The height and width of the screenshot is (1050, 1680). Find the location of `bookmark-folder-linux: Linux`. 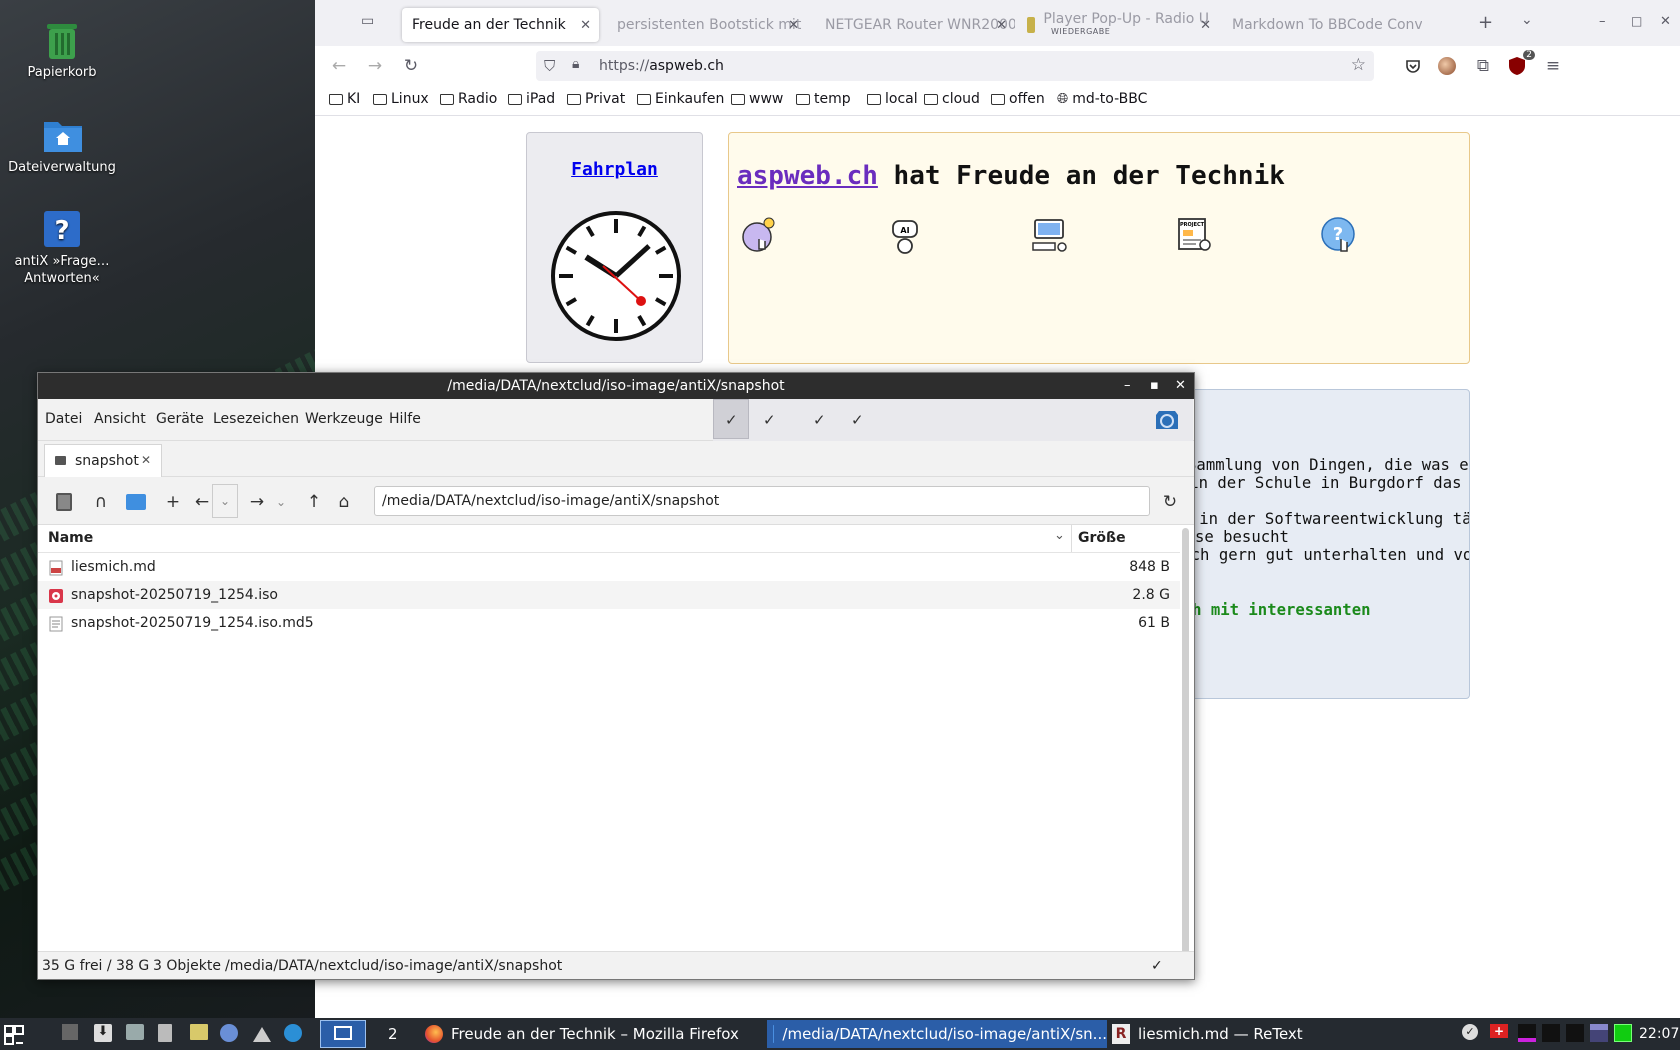

bookmark-folder-linux: Linux is located at coordinates (401, 99).